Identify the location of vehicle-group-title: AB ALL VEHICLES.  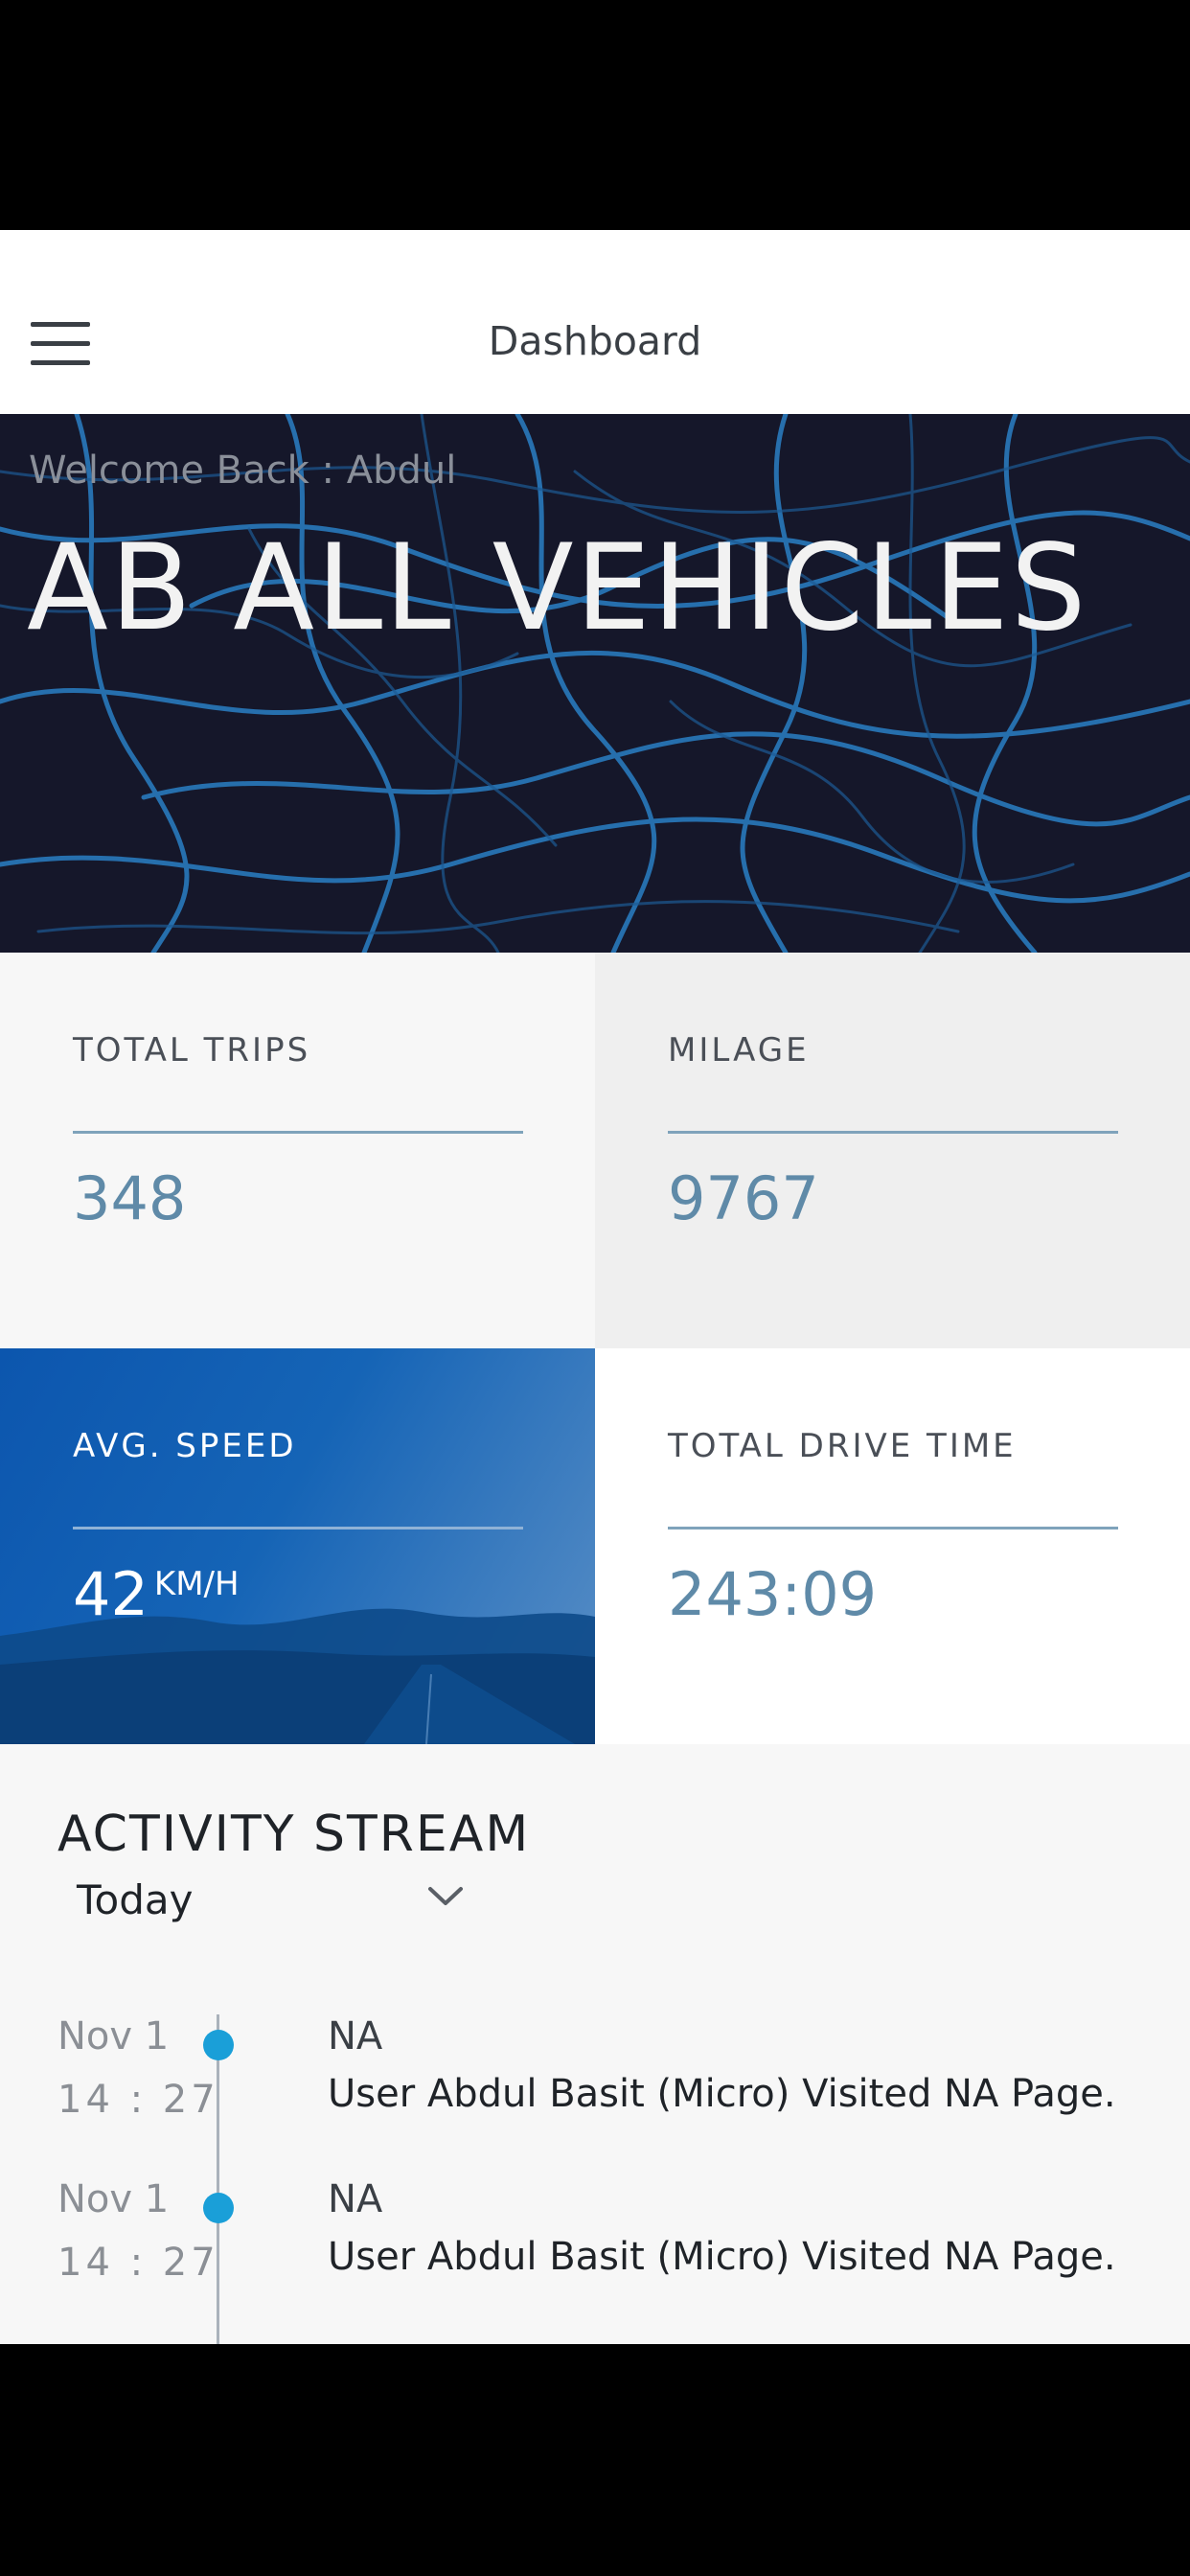
(558, 588).